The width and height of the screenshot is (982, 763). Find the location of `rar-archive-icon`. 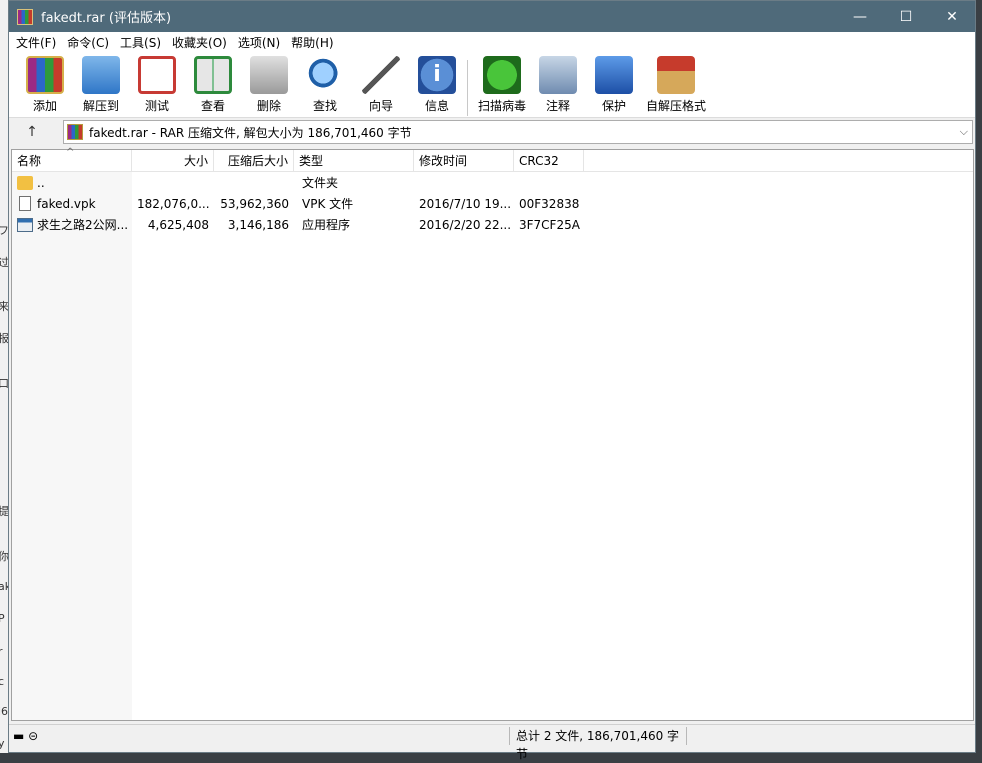

rar-archive-icon is located at coordinates (75, 132).